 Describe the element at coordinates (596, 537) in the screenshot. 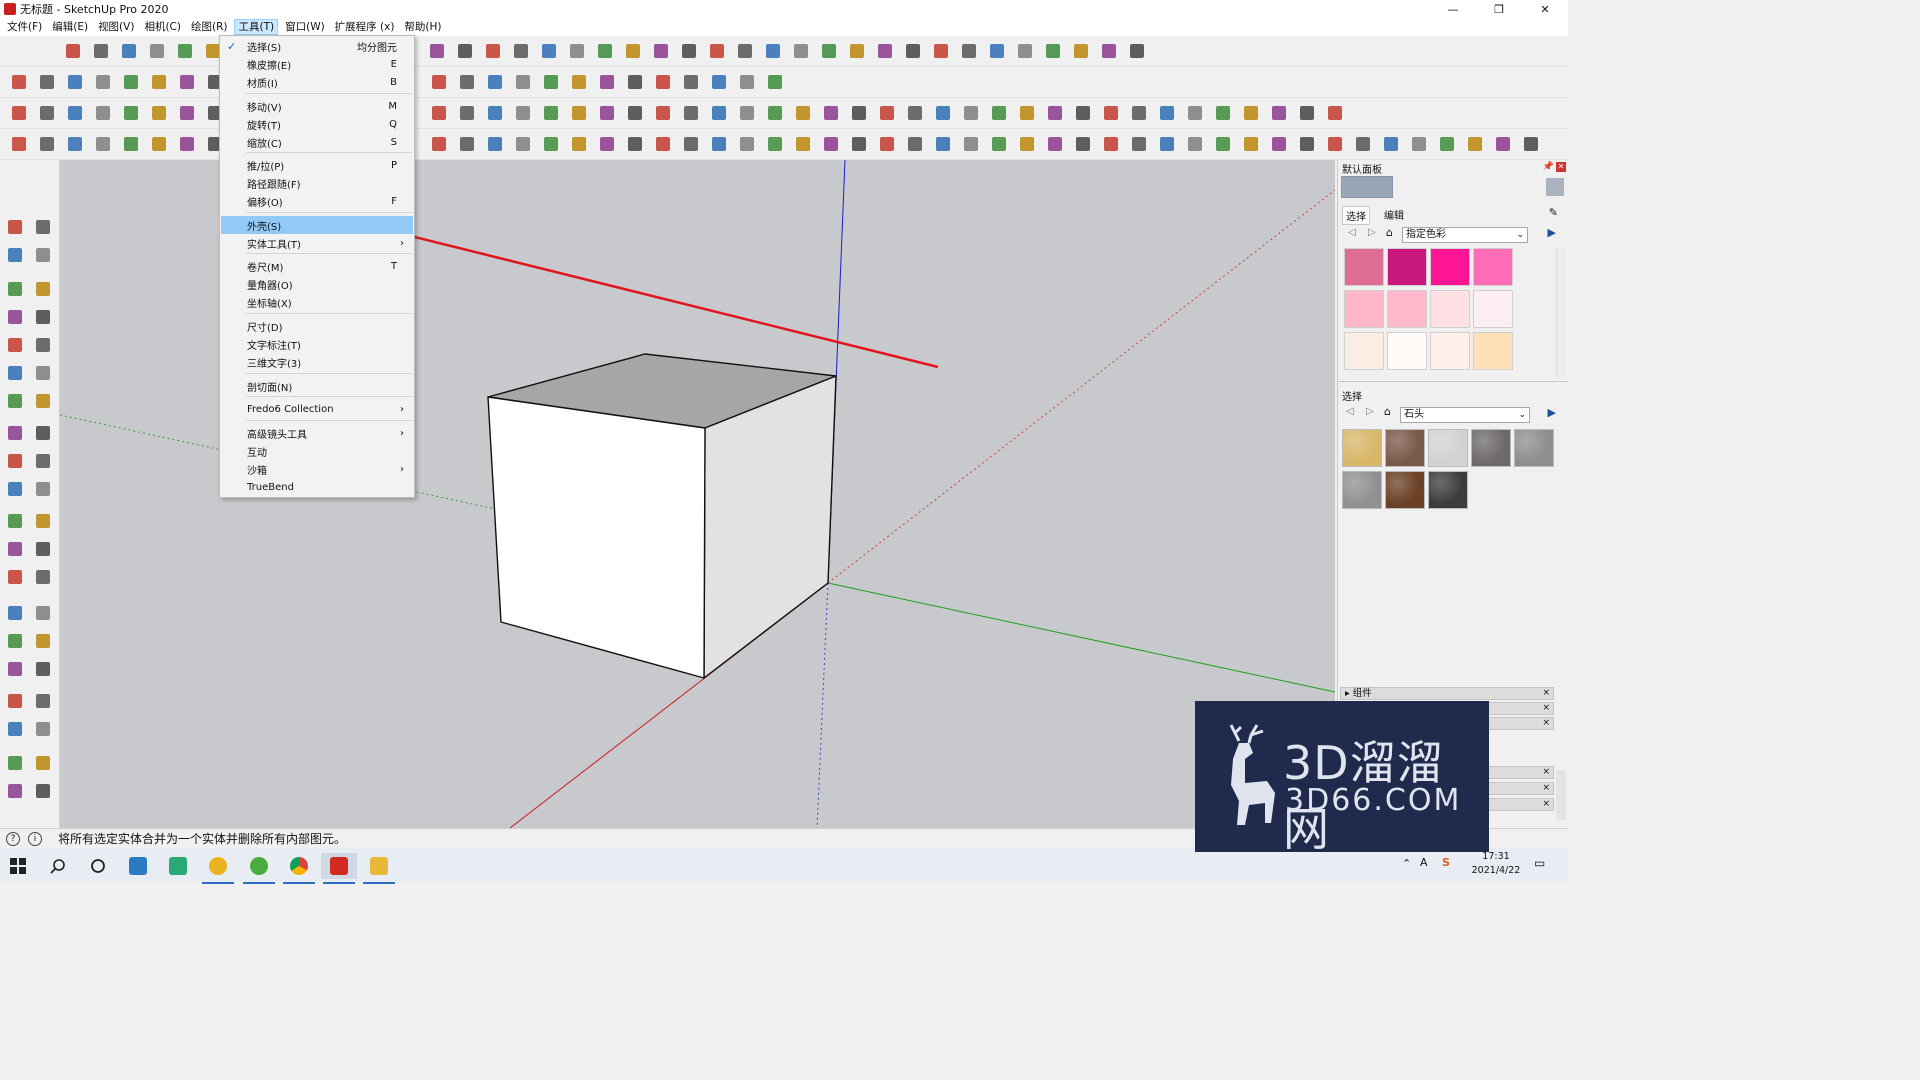

I see `cube-front-face` at that location.